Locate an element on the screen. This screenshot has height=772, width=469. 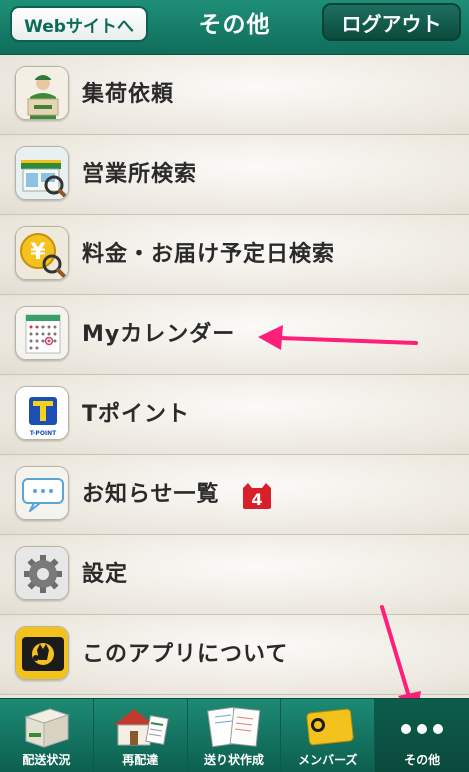
tab-bar: 配送状況 再配達 送り状作成 メンバーズ その他 is located at coordinates (234, 735).